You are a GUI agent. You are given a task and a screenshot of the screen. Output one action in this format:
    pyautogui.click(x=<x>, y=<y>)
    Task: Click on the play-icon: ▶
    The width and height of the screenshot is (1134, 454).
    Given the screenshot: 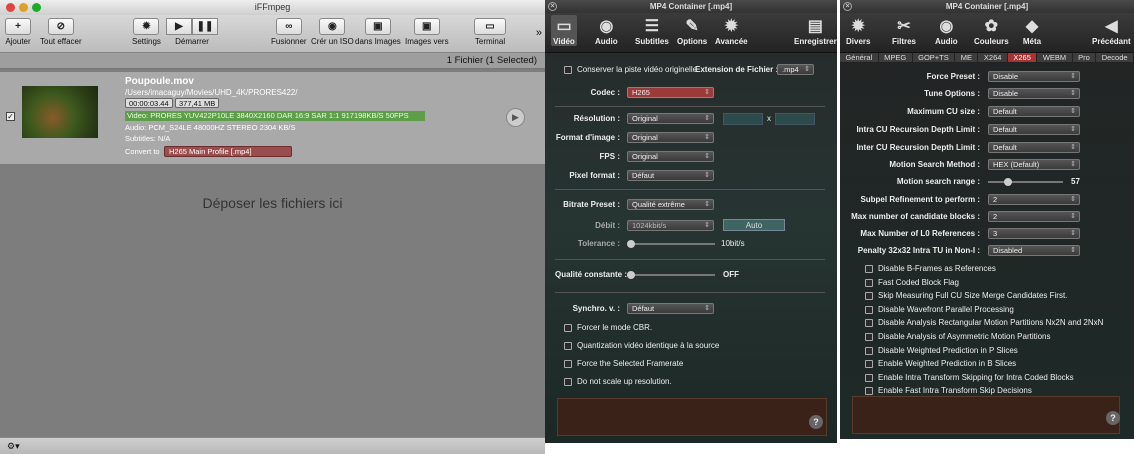 What is the action you would take?
    pyautogui.click(x=179, y=26)
    